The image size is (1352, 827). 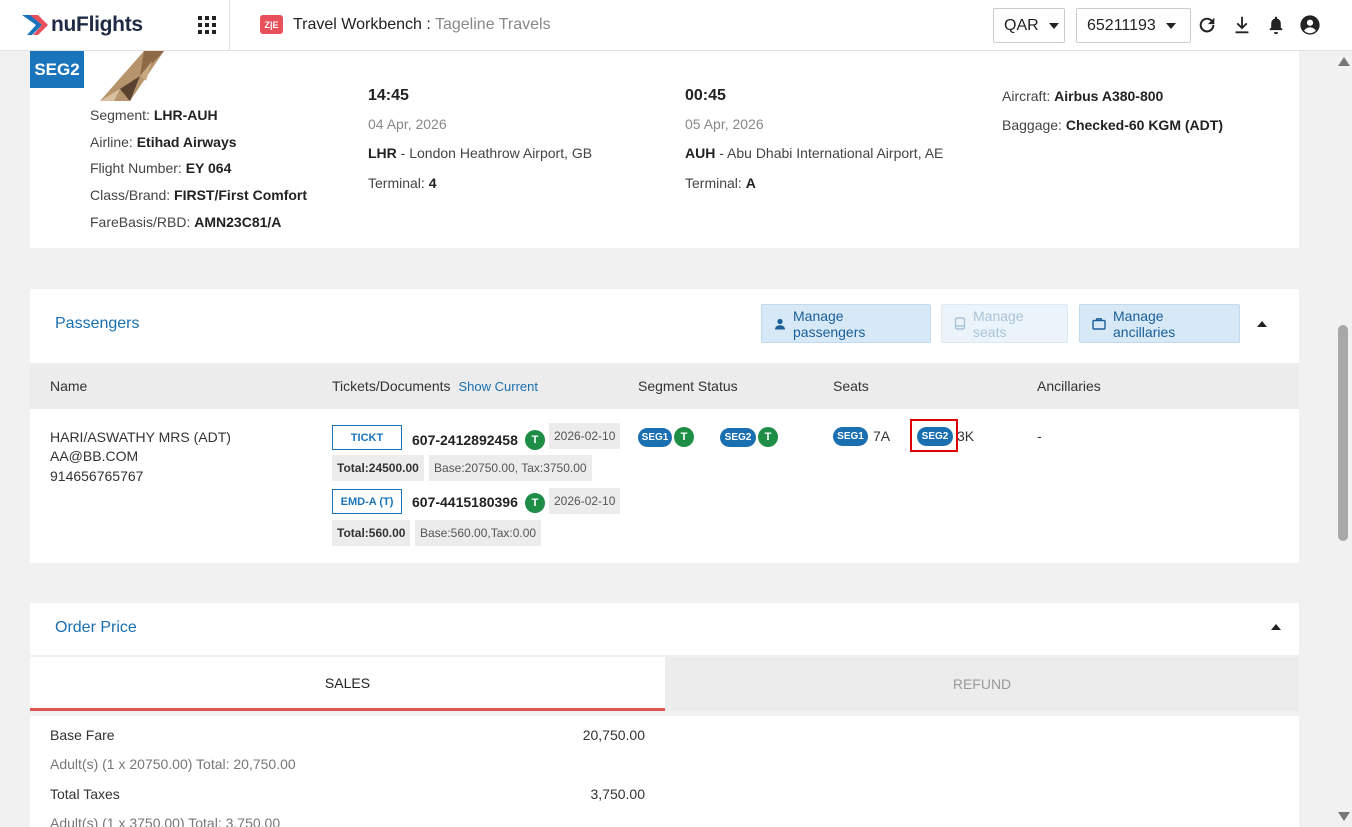 What do you see at coordinates (535, 503) in the screenshot?
I see `emd-status-badge: T` at bounding box center [535, 503].